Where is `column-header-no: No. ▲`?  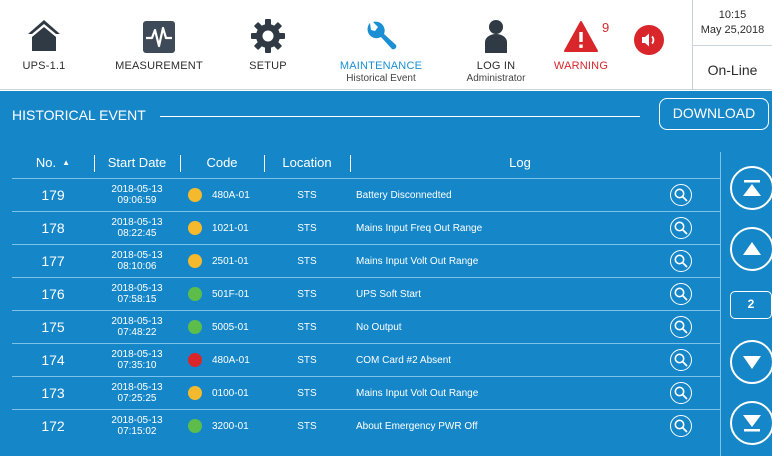
column-header-no: No. ▲ is located at coordinates (53, 163).